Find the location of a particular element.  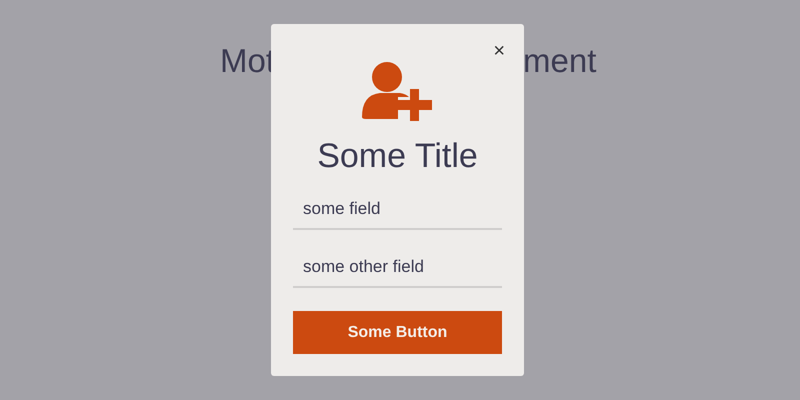

dialog-title: Some Title is located at coordinates (397, 156).